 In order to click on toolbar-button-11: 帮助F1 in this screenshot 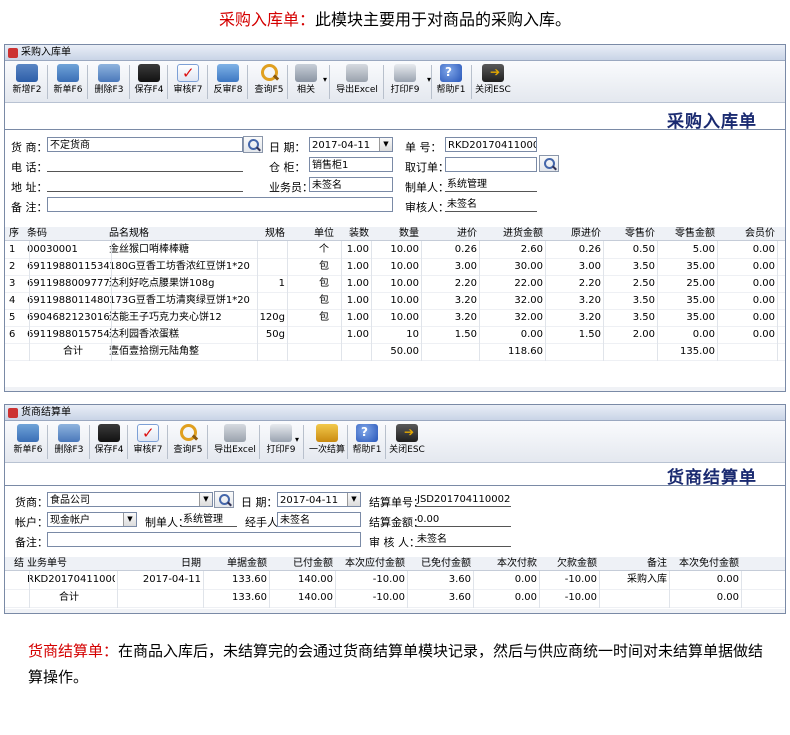, I will do `click(451, 82)`.